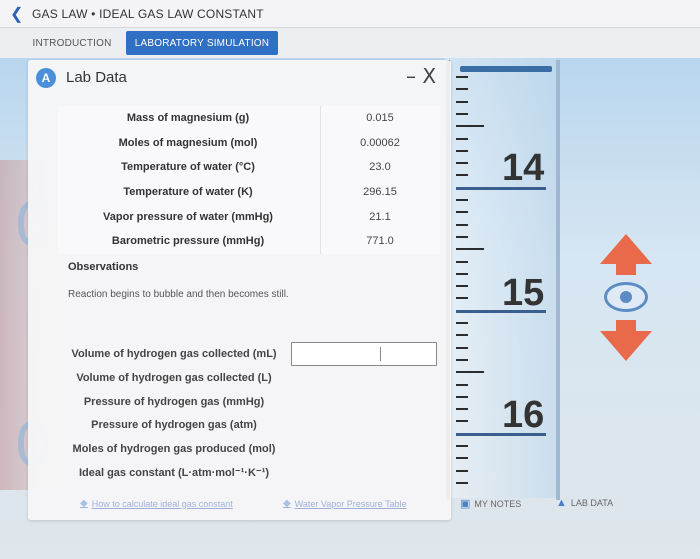  What do you see at coordinates (626, 269) in the screenshot?
I see `arrow-up-stem` at bounding box center [626, 269].